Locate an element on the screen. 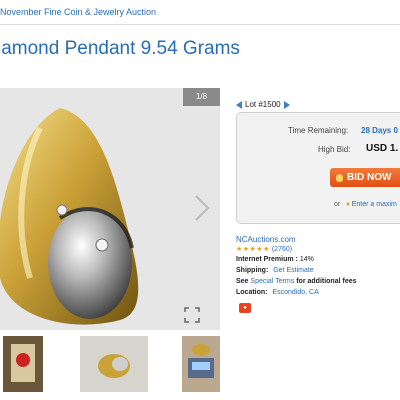 The image size is (400, 400). shipping-estimate-link: Get Estimate is located at coordinates (293, 270).